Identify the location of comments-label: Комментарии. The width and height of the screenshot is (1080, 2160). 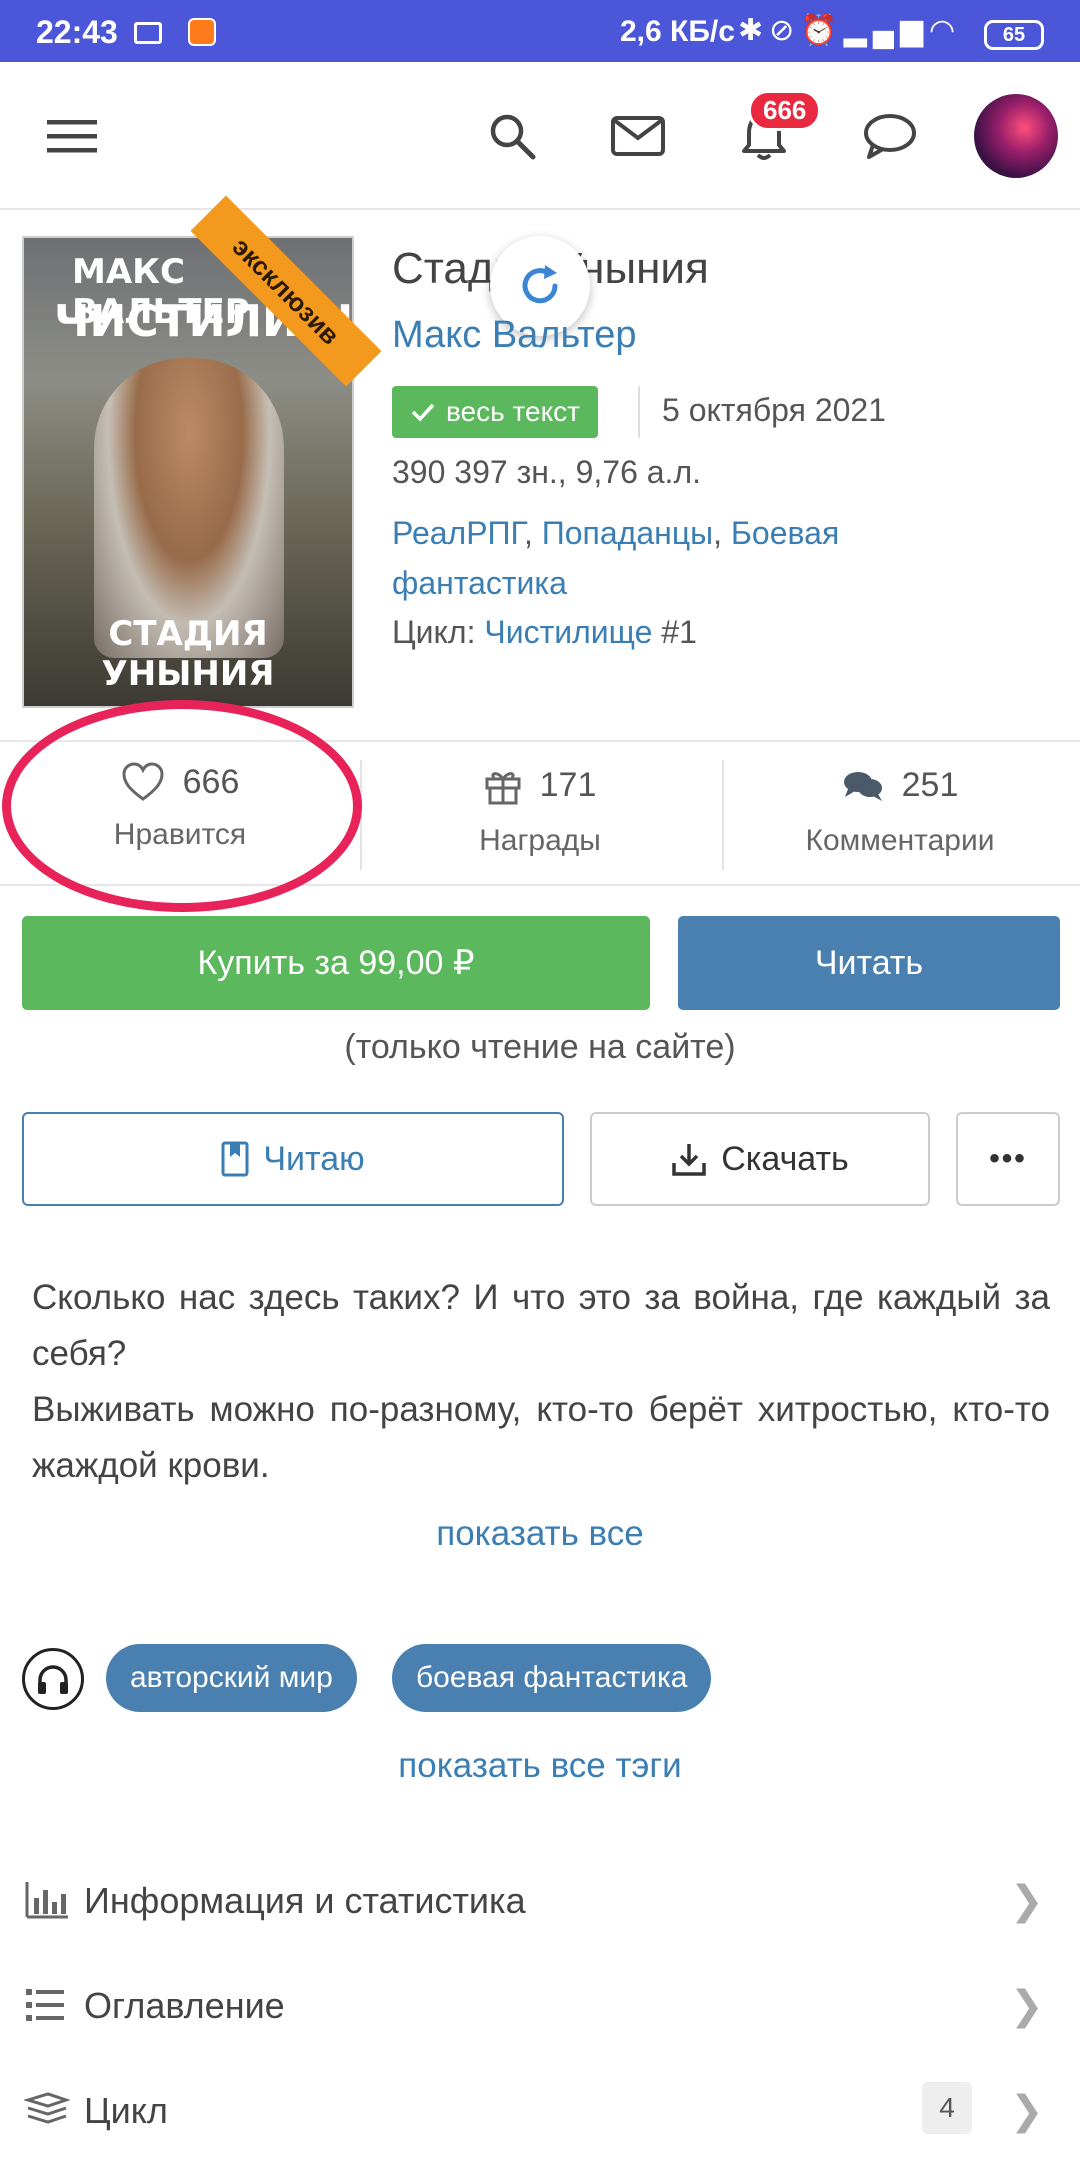
(900, 840).